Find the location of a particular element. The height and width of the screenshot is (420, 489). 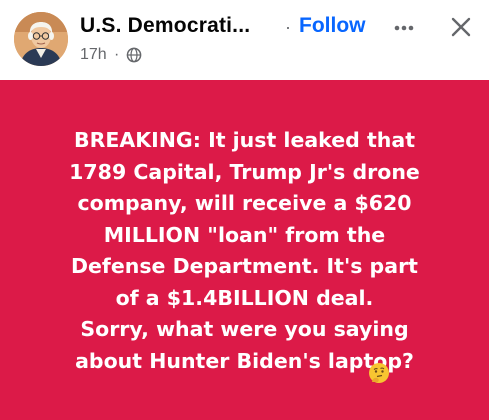

close-button is located at coordinates (461, 27).